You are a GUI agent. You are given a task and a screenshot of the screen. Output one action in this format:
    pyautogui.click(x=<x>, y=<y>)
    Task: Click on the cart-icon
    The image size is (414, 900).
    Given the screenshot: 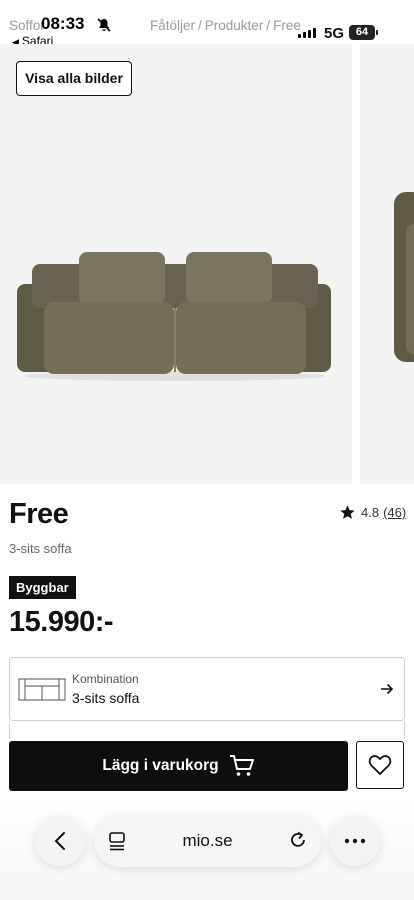 What is the action you would take?
    pyautogui.click(x=241, y=765)
    